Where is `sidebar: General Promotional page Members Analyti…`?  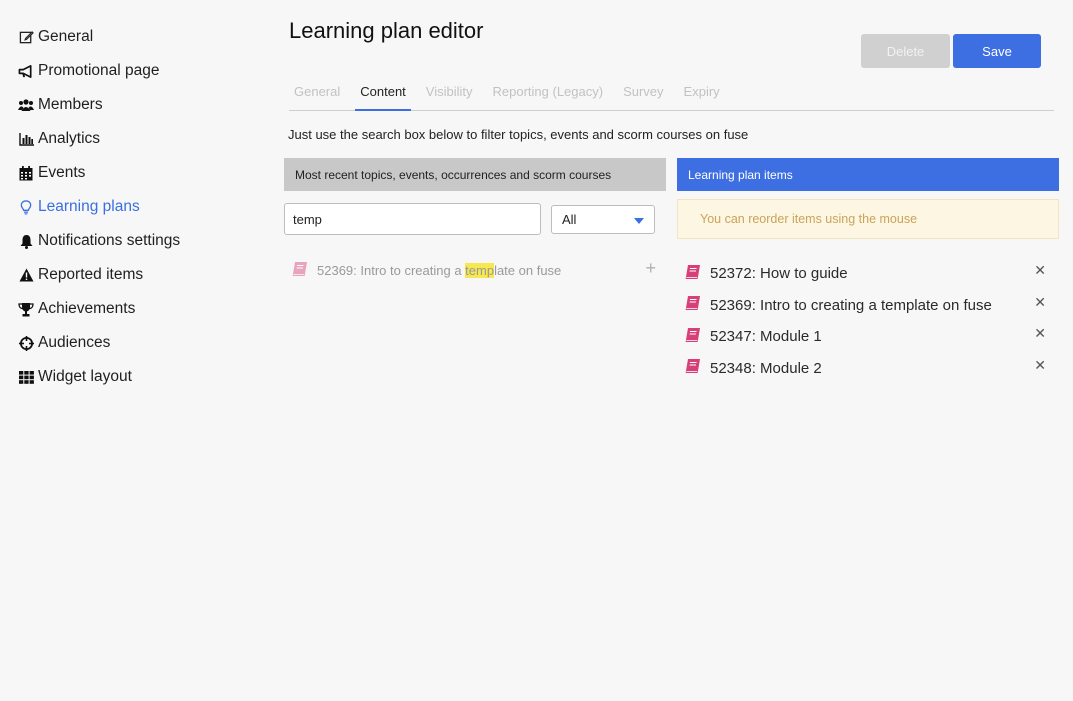 sidebar: General Promotional page Members Analyti… is located at coordinates (133, 207).